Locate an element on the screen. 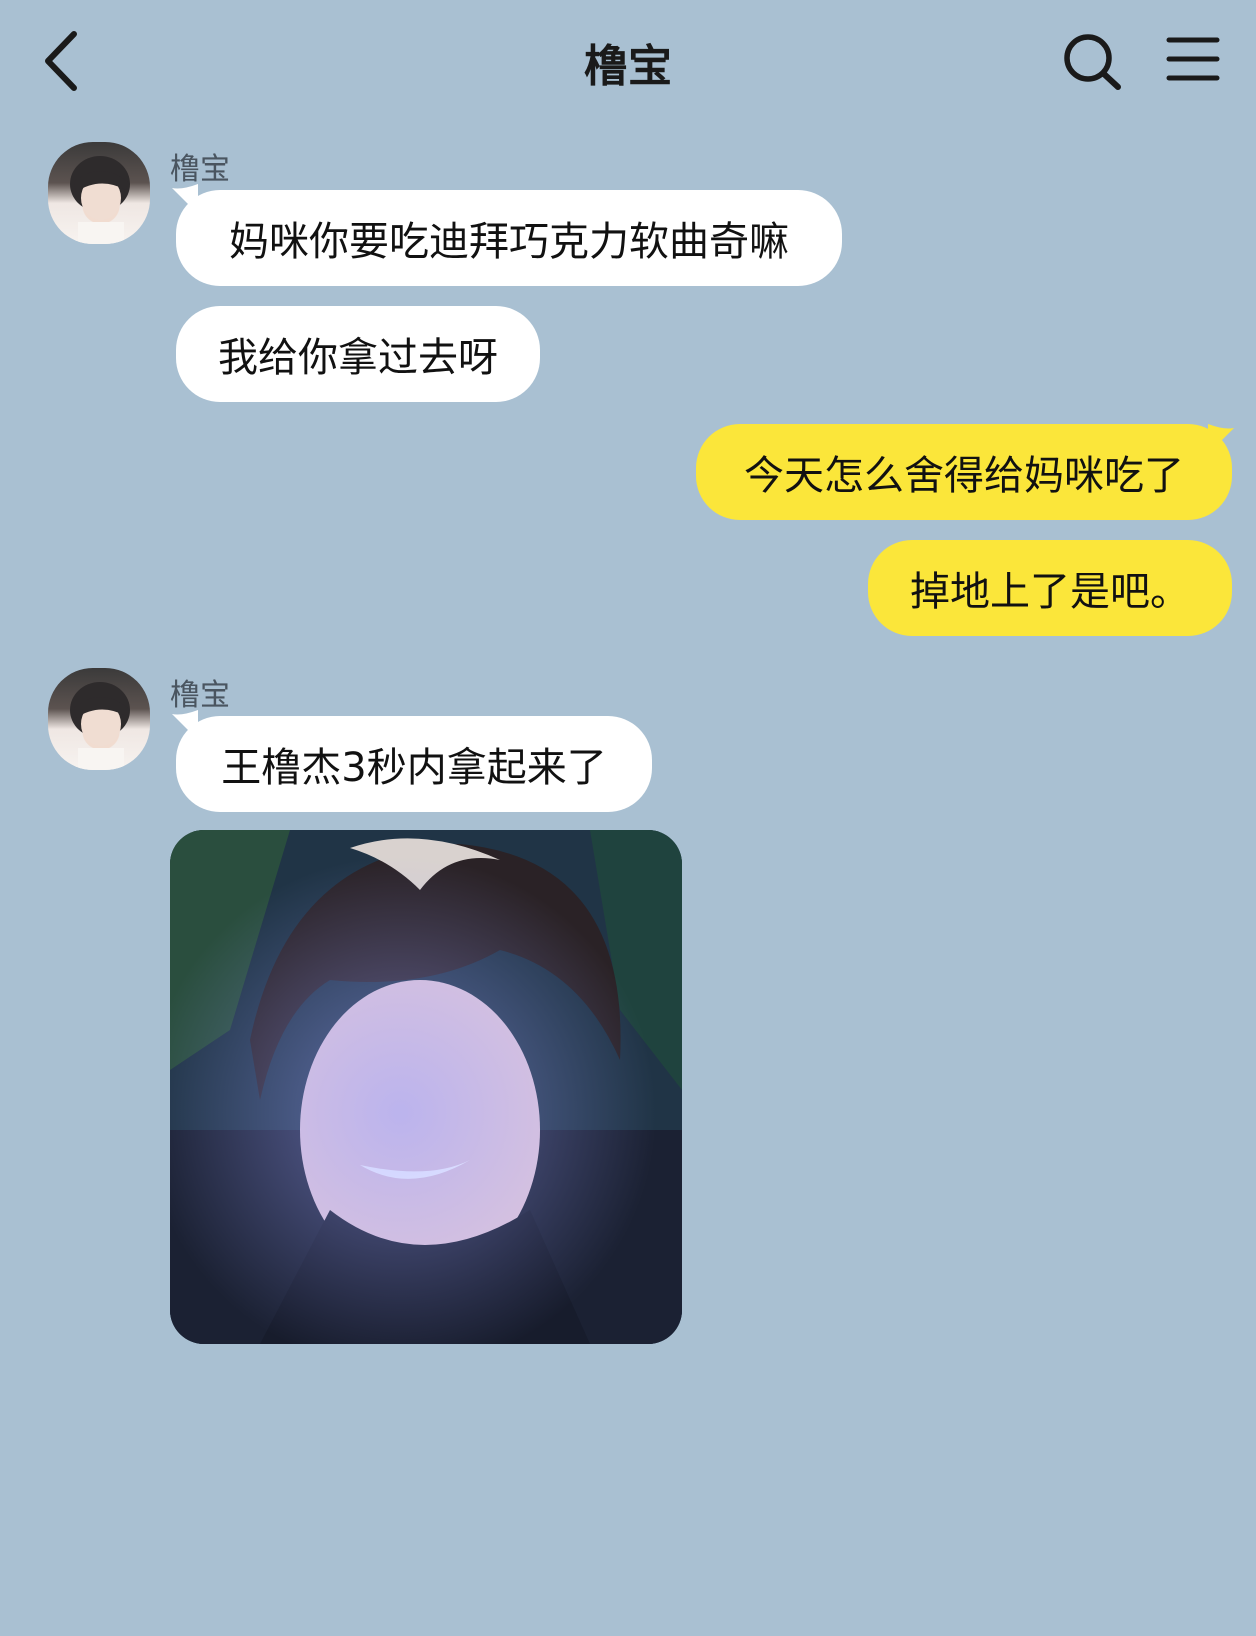  search-button is located at coordinates (1093, 61).